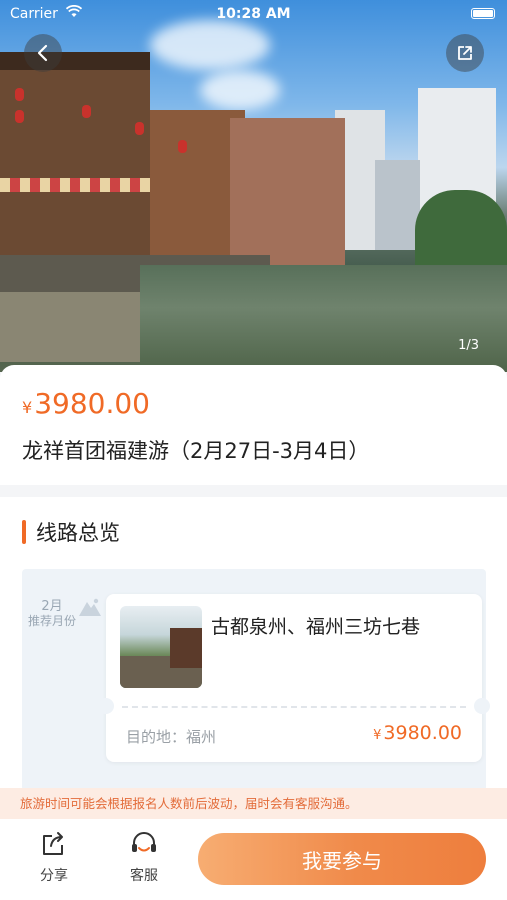  What do you see at coordinates (54, 858) in the screenshot?
I see `share-button: 分享` at bounding box center [54, 858].